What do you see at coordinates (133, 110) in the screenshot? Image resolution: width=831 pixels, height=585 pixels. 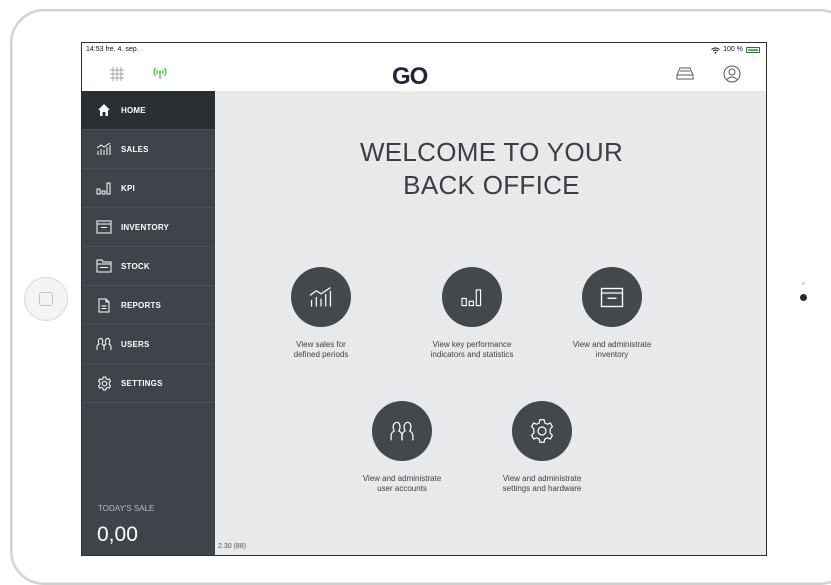 I see `sidebar-item-label: HOME` at bounding box center [133, 110].